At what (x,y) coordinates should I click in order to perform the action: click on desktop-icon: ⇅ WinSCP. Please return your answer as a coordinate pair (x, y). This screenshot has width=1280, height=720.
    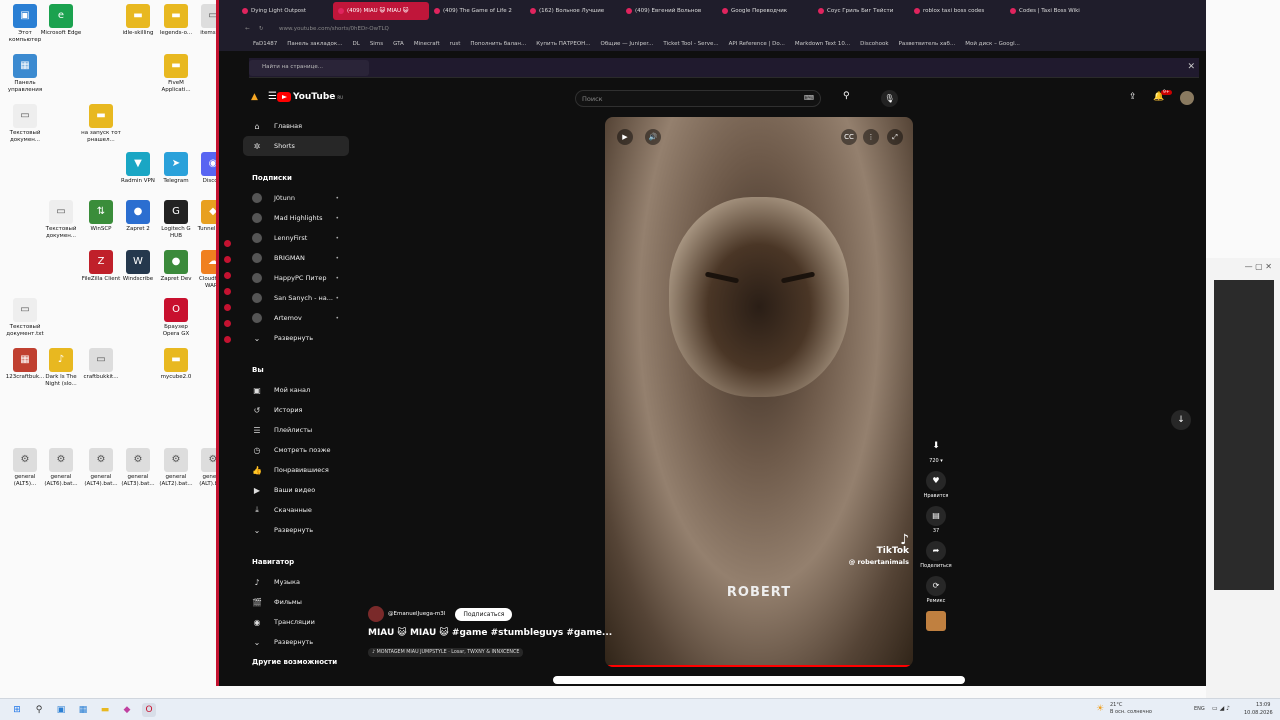
    Looking at the image, I should click on (101, 216).